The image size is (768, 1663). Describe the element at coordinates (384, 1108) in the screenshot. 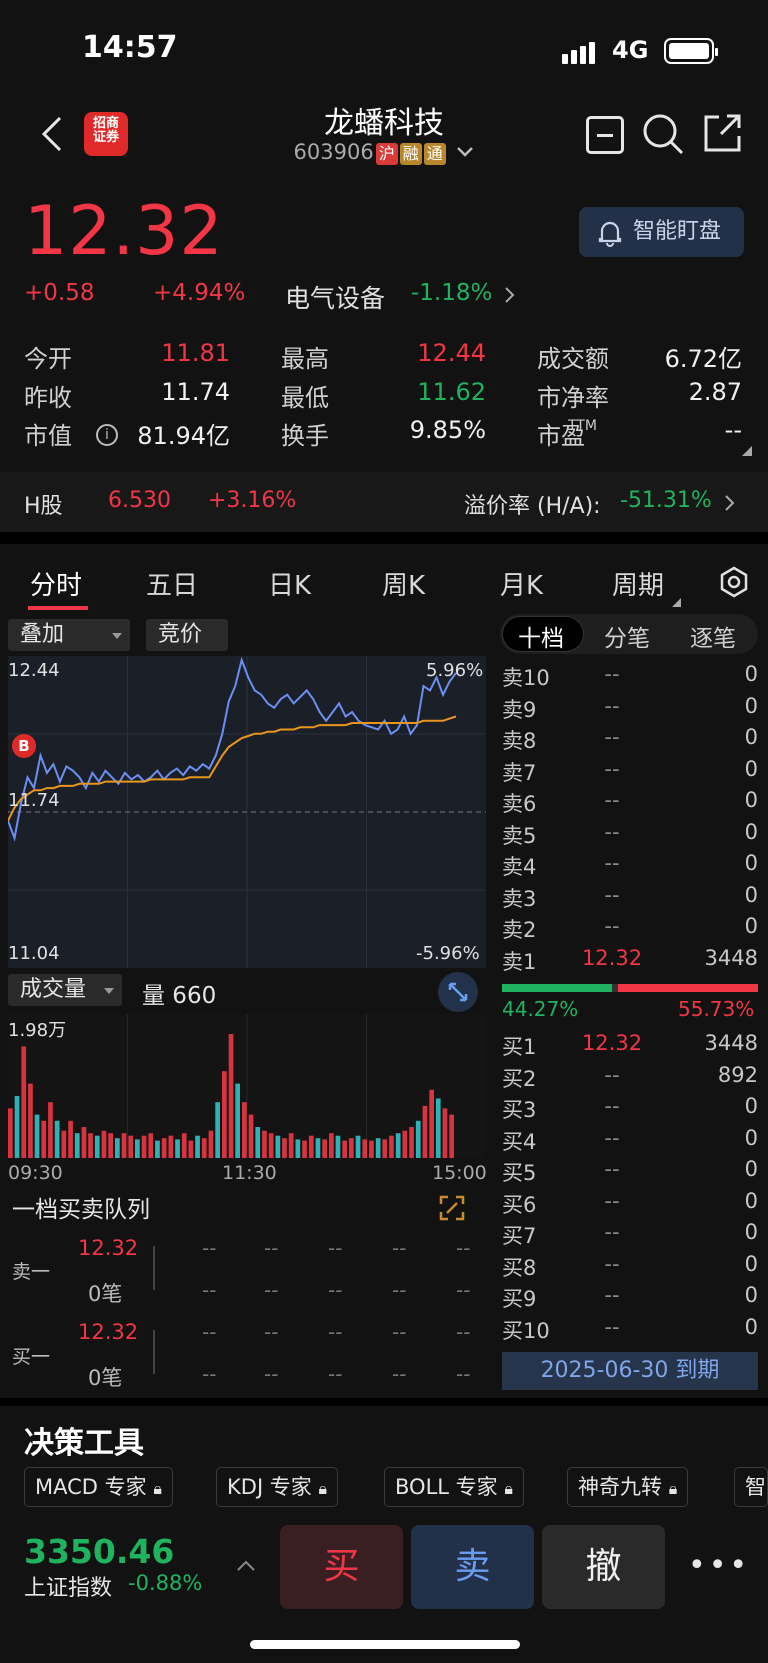

I see `bid-row: 买3 -- 0` at that location.